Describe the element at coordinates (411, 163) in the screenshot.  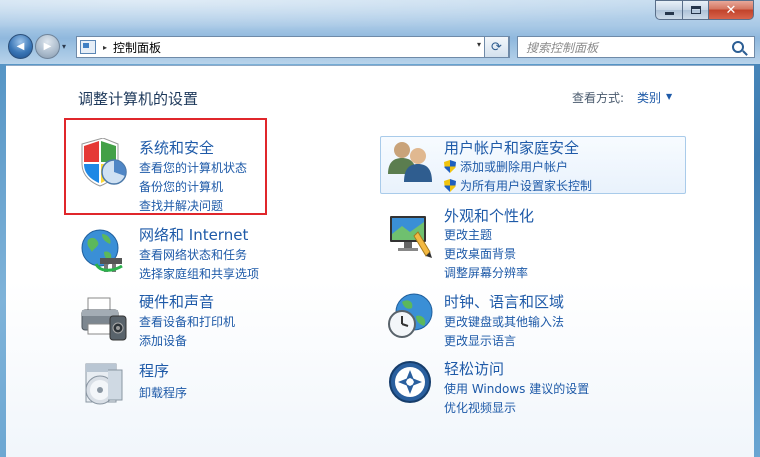
I see `users-icon` at that location.